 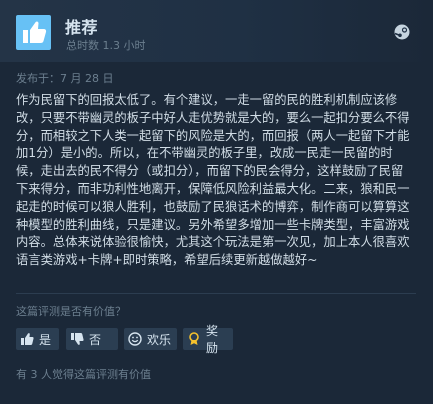 What do you see at coordinates (77, 339) in the screenshot?
I see `thumbs-down-icon` at bounding box center [77, 339].